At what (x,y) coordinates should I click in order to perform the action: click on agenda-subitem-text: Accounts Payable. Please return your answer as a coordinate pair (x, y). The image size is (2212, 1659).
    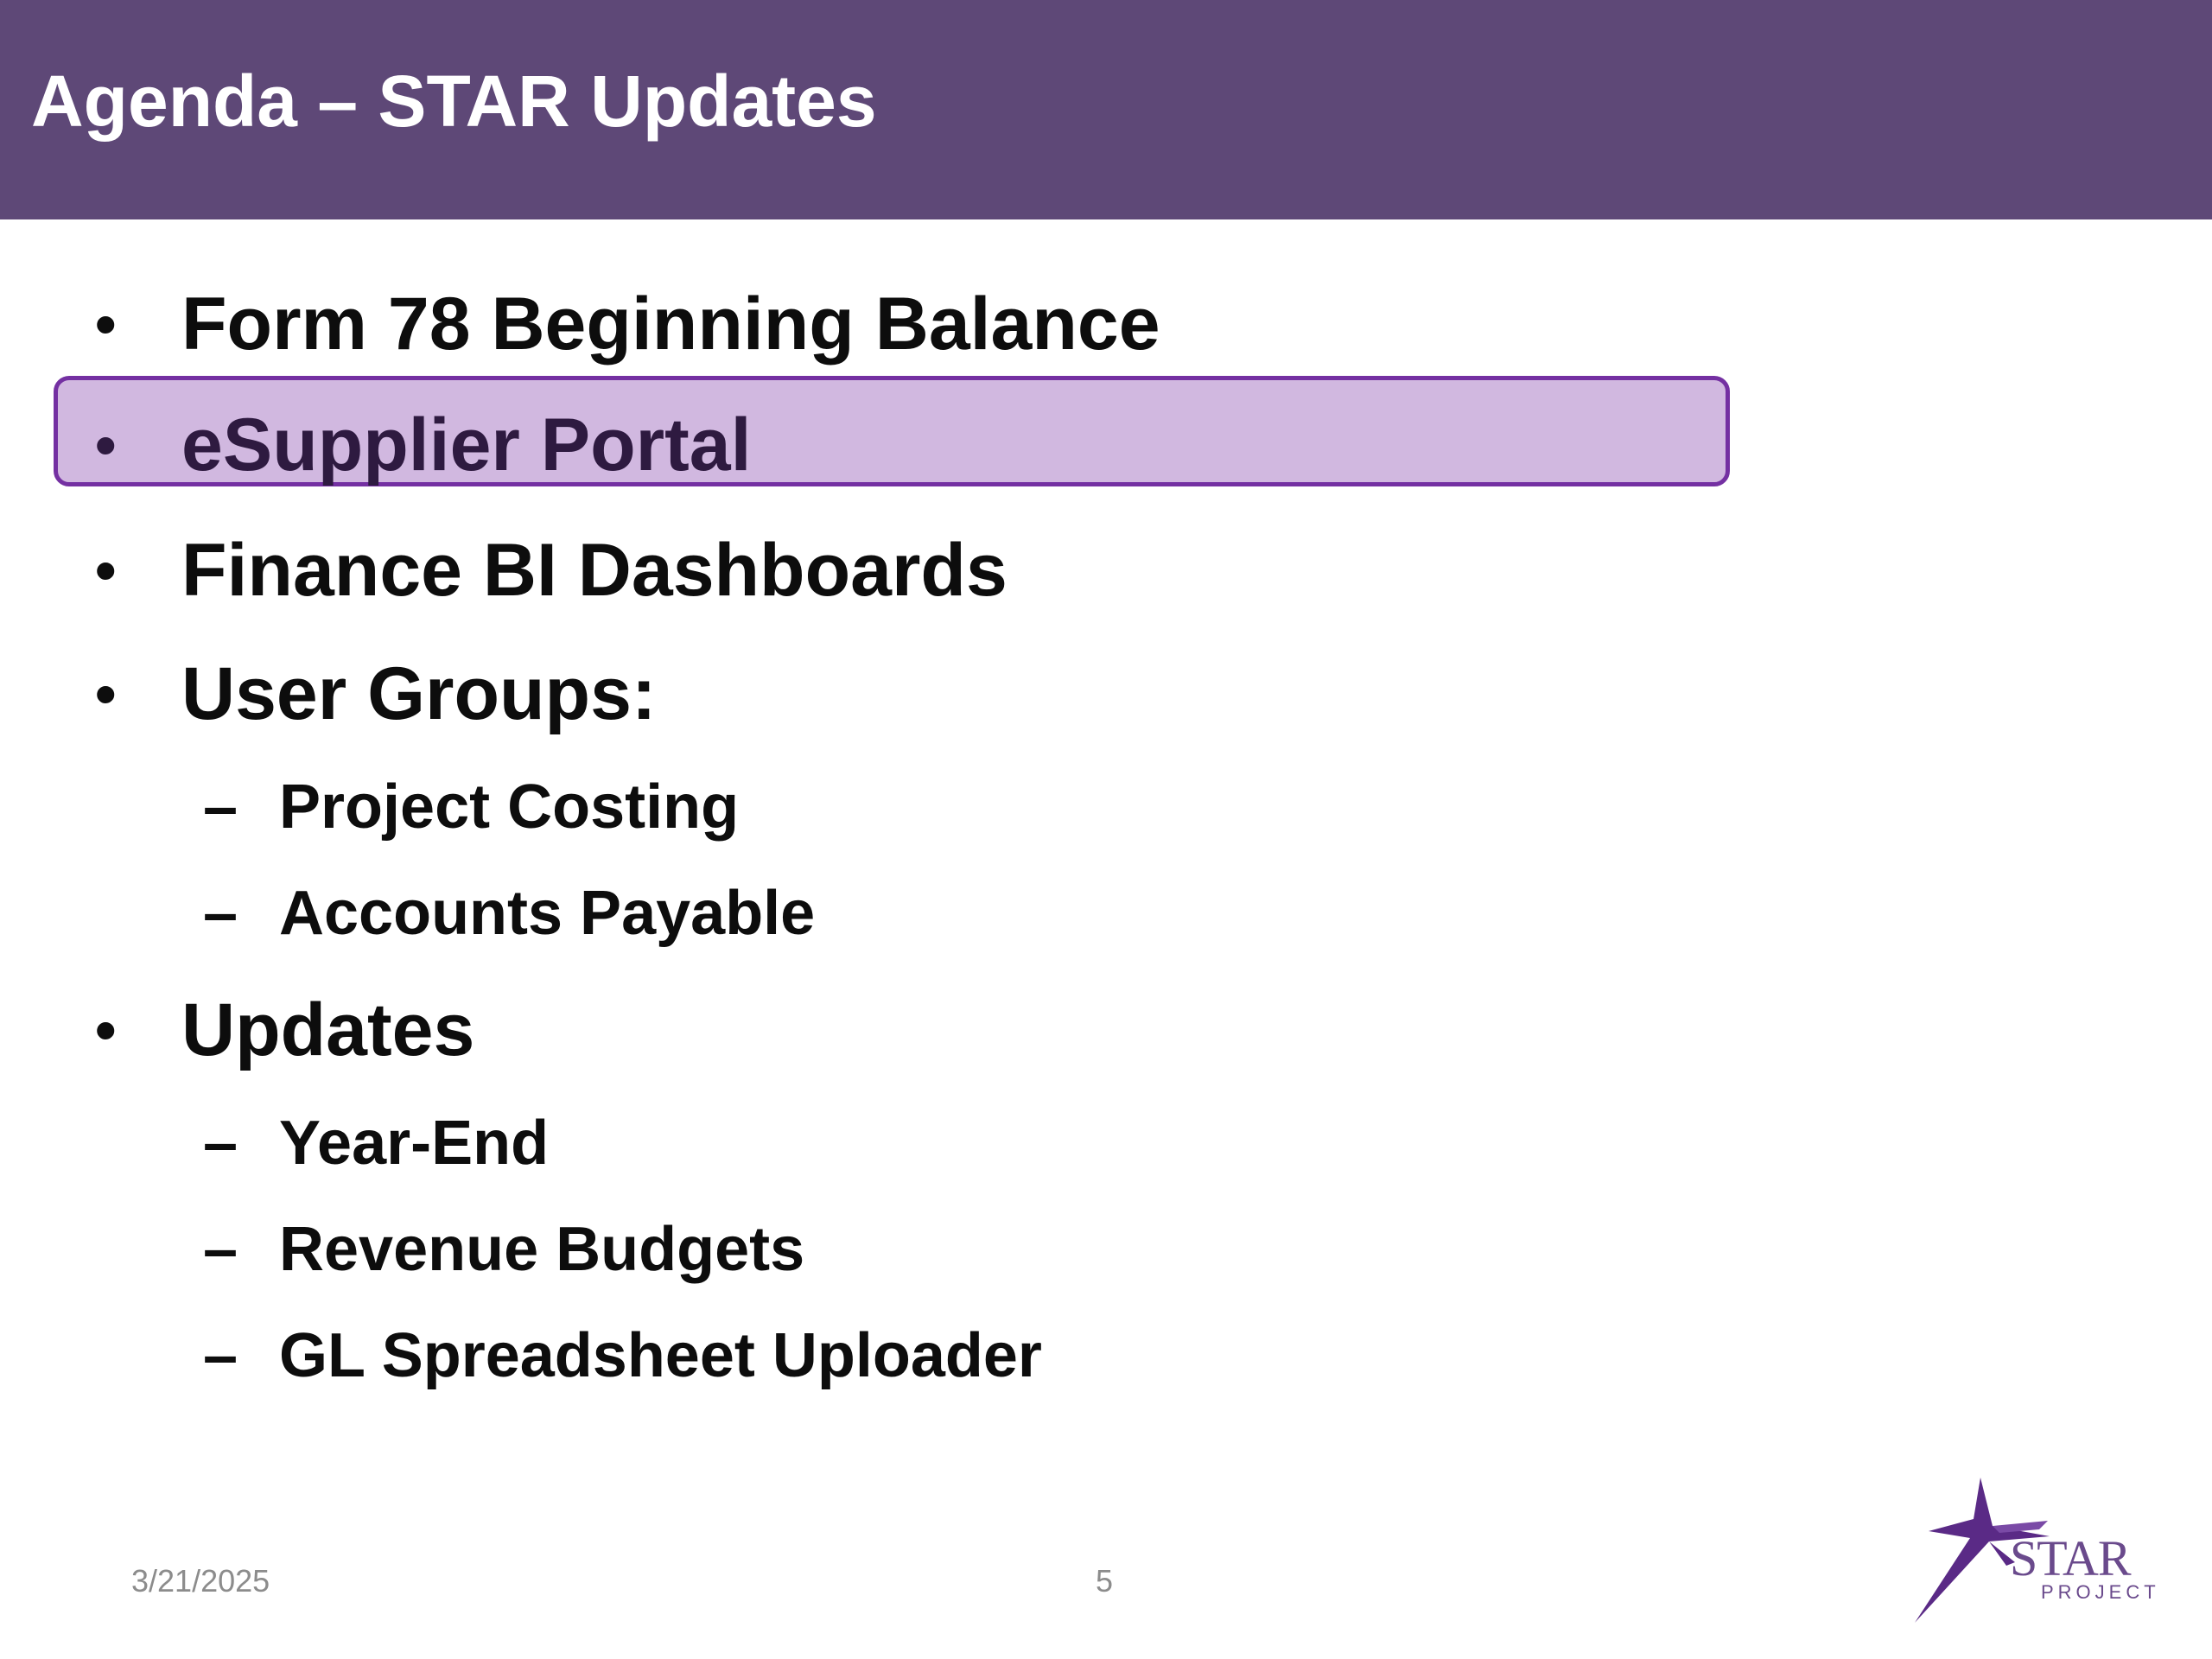
    Looking at the image, I should click on (547, 913).